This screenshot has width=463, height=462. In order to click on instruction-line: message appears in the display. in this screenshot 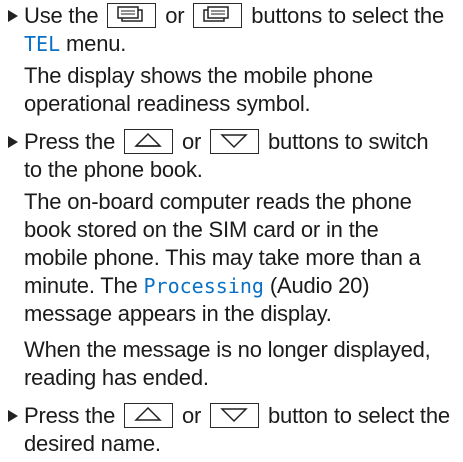, I will do `click(178, 313)`.